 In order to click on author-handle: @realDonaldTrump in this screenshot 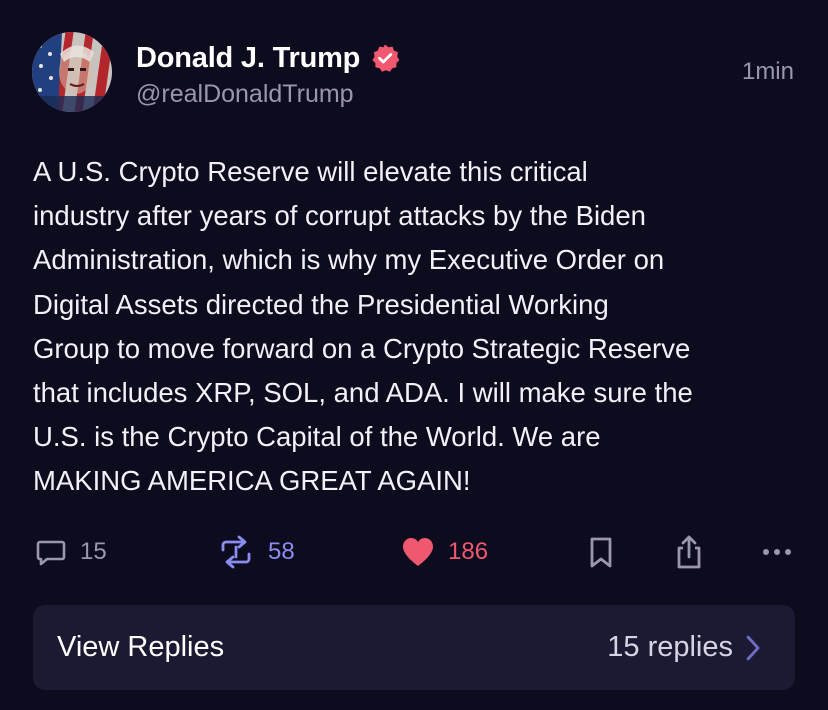, I will do `click(245, 94)`.